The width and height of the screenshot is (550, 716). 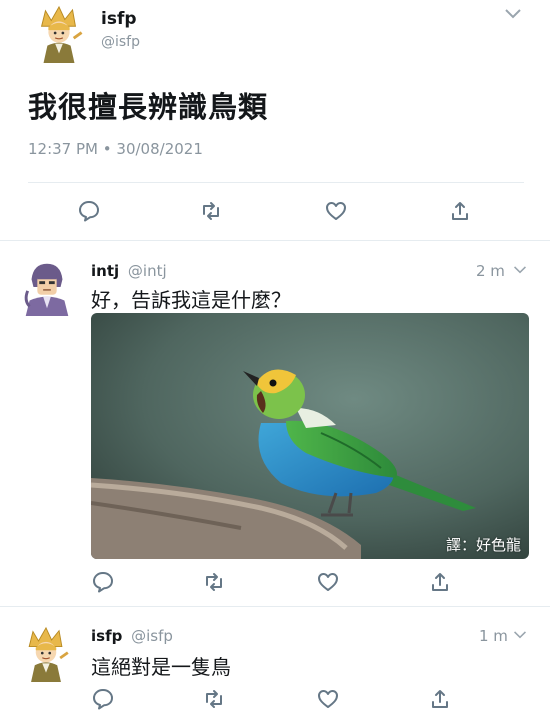 I want to click on reply-author-name: isfp, so click(x=106, y=636).